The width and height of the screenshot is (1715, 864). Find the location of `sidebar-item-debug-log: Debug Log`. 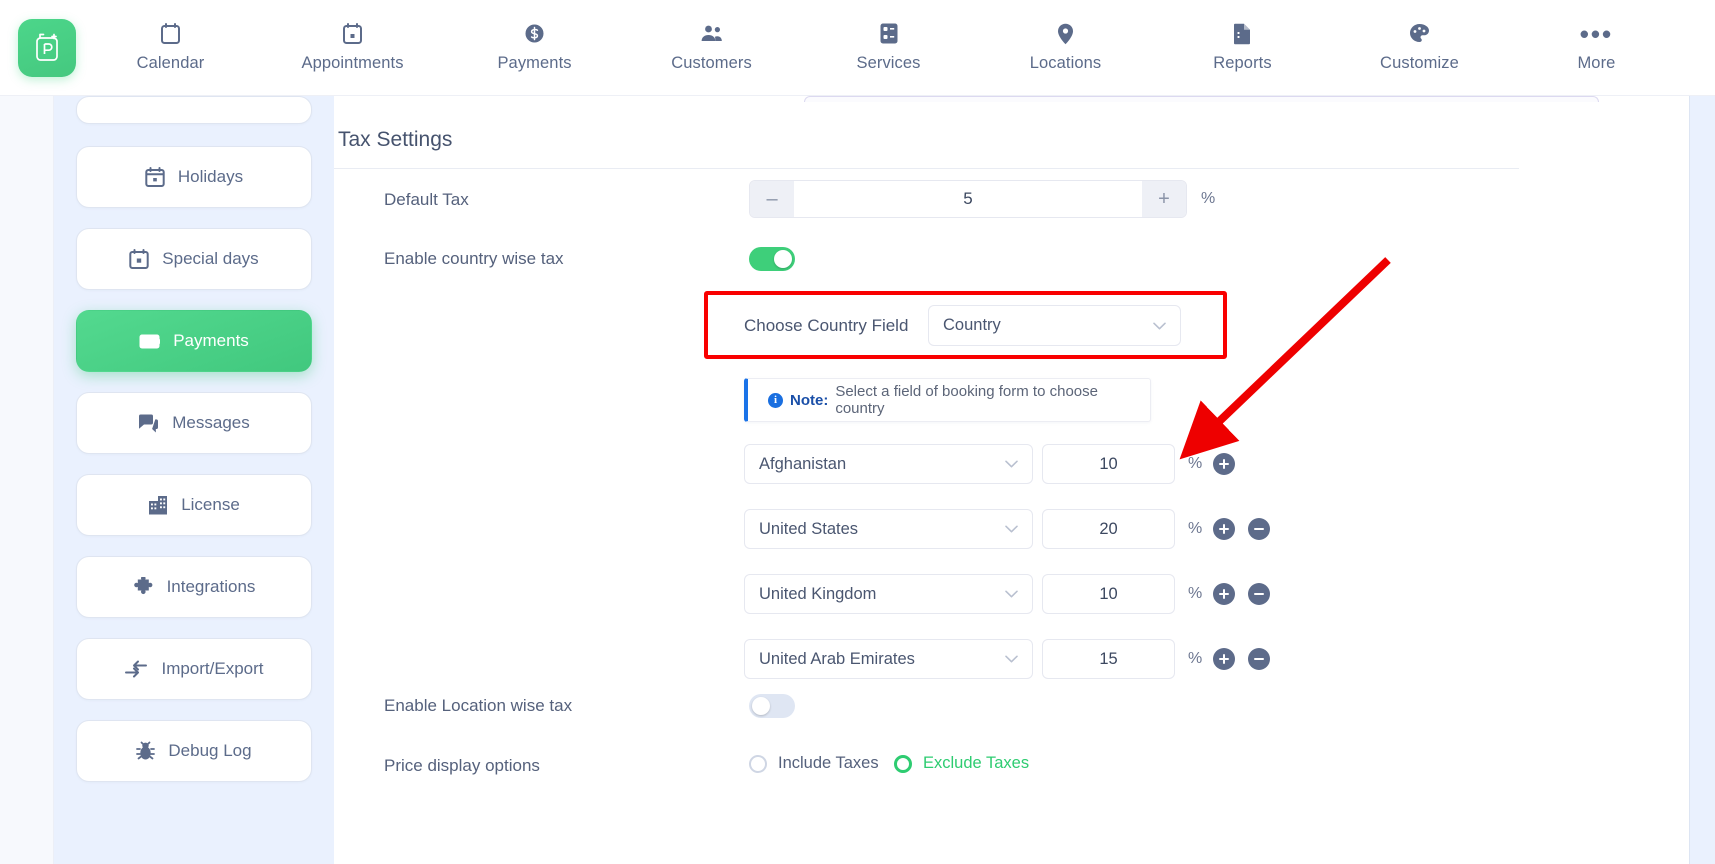

sidebar-item-debug-log: Debug Log is located at coordinates (194, 751).